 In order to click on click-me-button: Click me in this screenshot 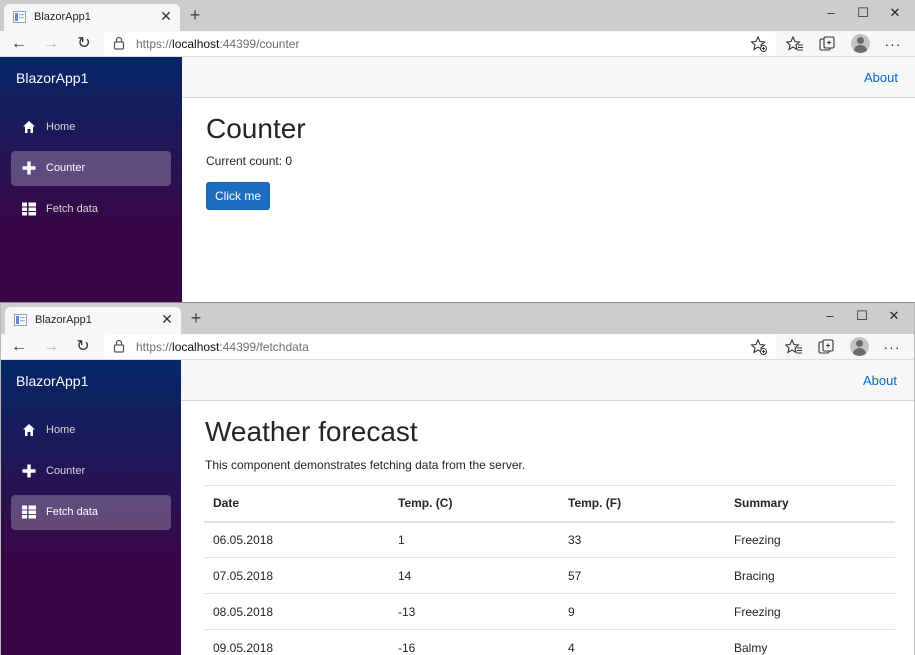, I will do `click(238, 196)`.